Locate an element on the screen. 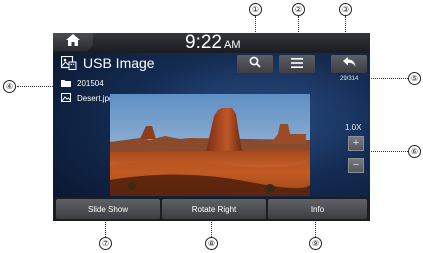 The height and width of the screenshot is (253, 423). callout-2: ② is located at coordinates (298, 9).